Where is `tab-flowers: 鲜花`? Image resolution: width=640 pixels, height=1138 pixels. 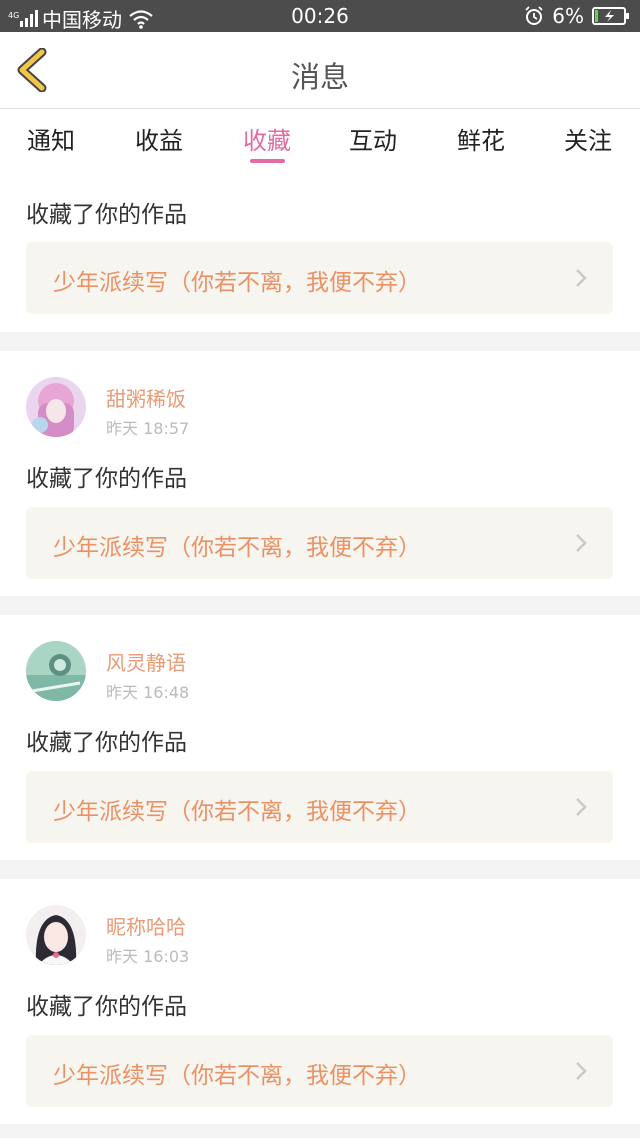
tab-flowers: 鲜花 is located at coordinates (481, 138).